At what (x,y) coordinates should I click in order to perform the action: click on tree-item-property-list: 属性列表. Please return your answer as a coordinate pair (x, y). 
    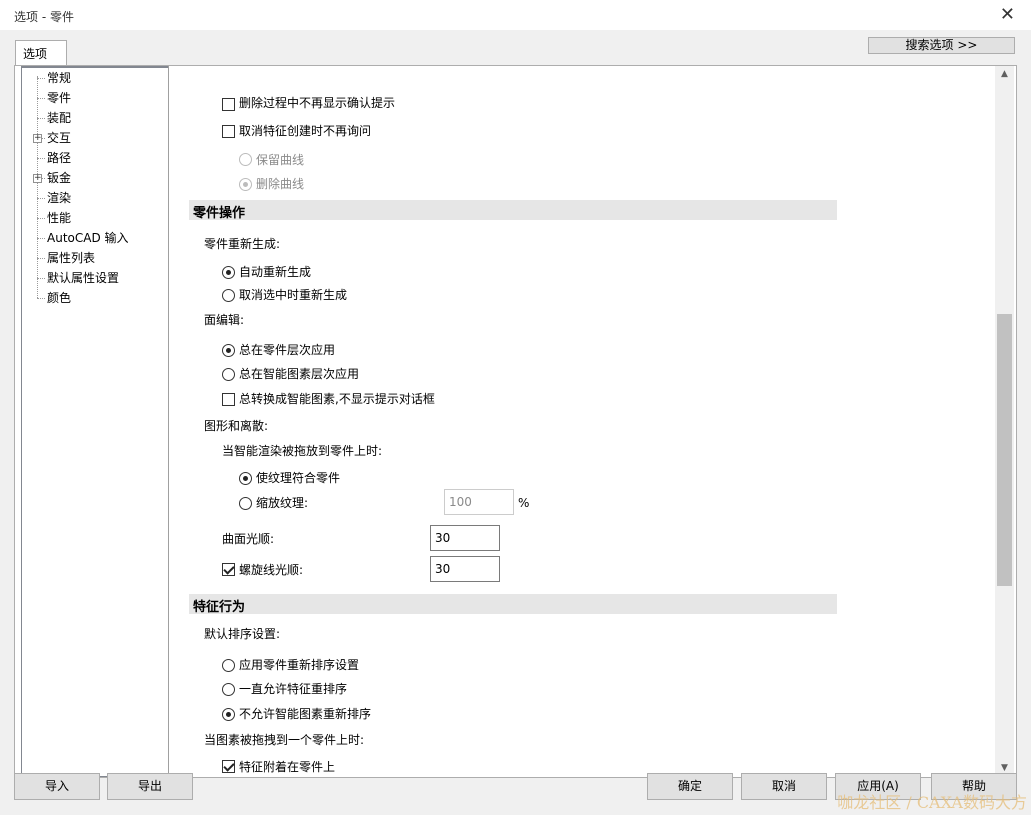
    Looking at the image, I should click on (71, 258).